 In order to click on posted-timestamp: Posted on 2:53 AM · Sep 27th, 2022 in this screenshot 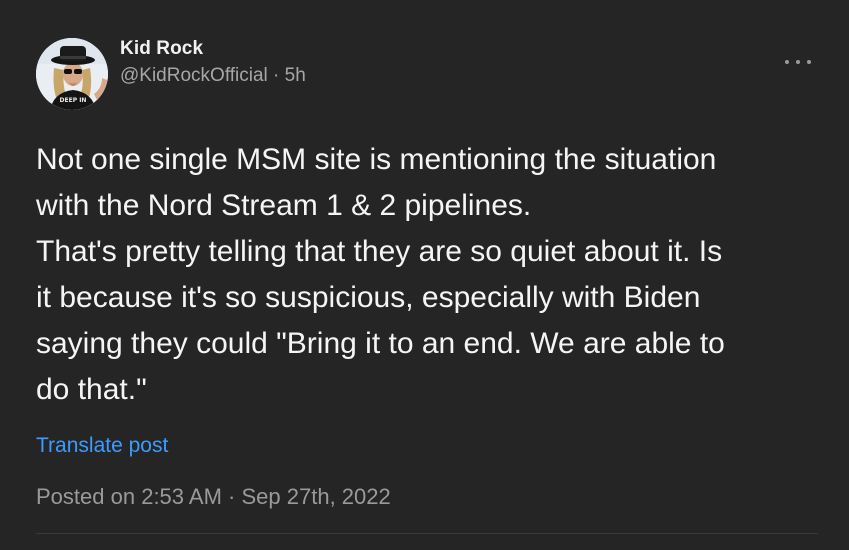, I will do `click(213, 497)`.